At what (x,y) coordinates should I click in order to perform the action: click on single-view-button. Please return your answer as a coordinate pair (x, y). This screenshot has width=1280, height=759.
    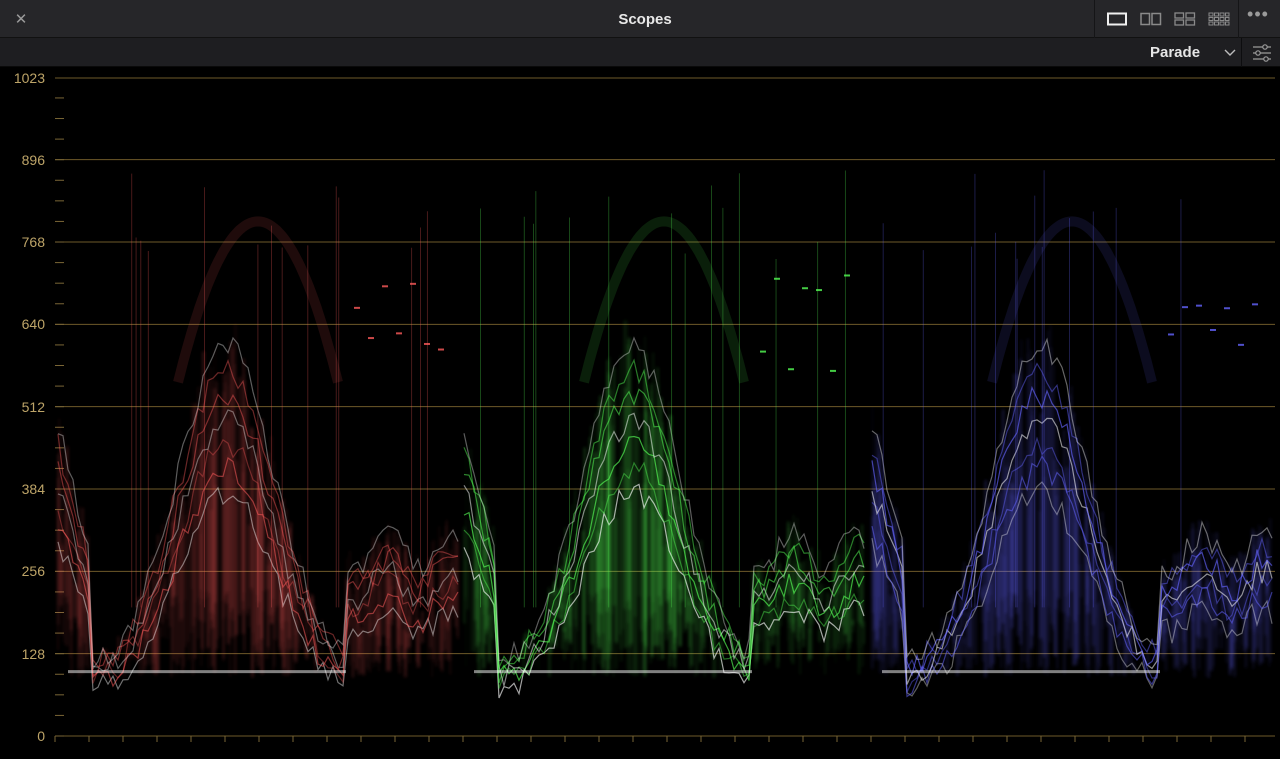
    Looking at the image, I should click on (1117, 19).